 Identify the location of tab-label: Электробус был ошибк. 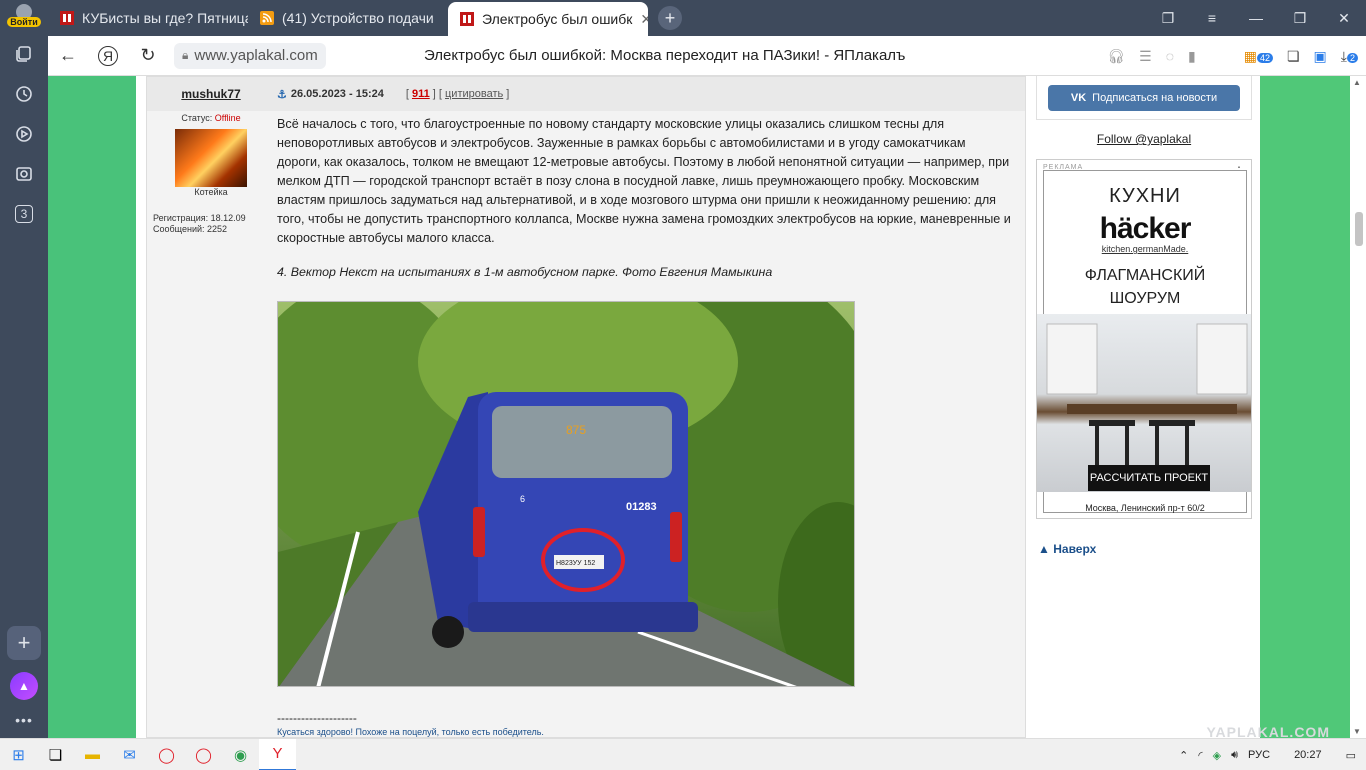
(557, 19).